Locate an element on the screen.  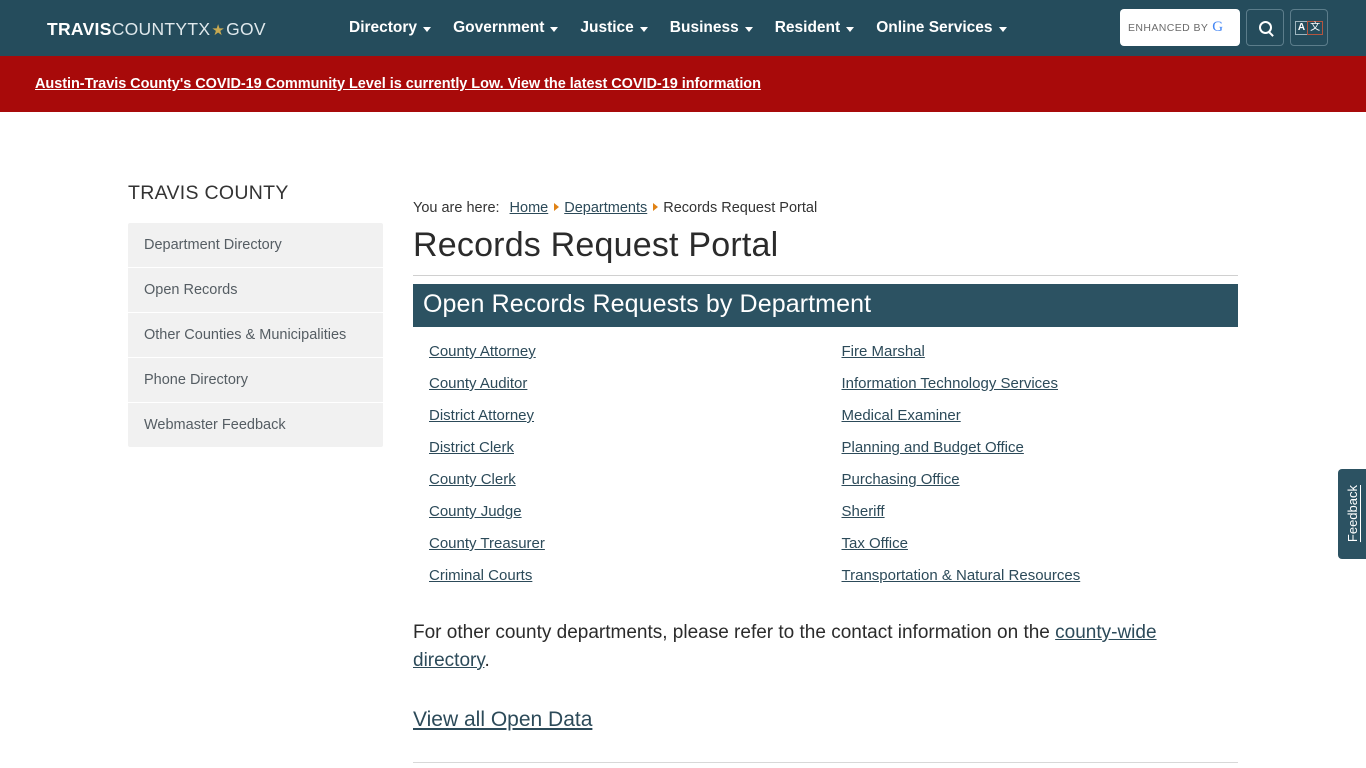
breadcrumb-link-departments: Departments is located at coordinates (605, 208).